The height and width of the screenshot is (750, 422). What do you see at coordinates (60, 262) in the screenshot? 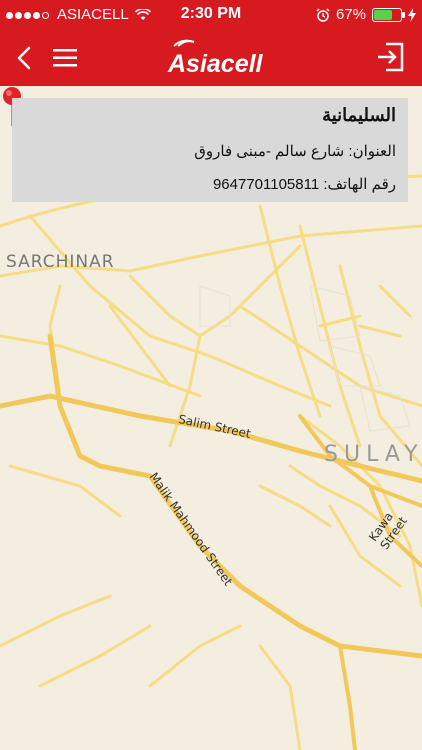
I see `map-label-sarchinar: SARCHINAR` at bounding box center [60, 262].